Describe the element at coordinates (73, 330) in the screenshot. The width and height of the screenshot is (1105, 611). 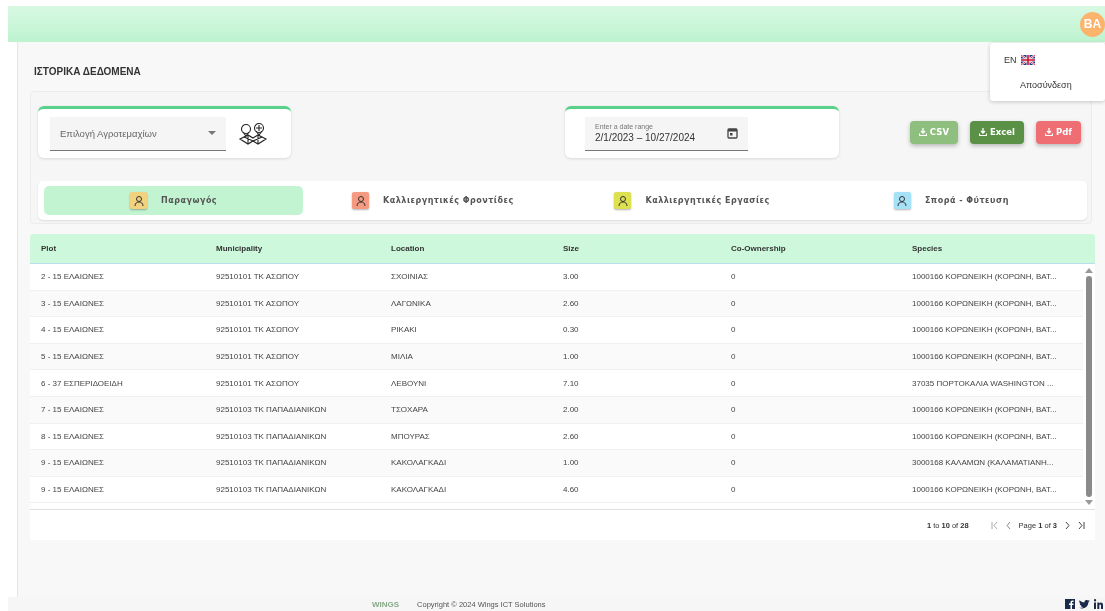
I see `table-cell-text: 4 - 15 ΕΛΑΙΩΝΕΣ` at that location.